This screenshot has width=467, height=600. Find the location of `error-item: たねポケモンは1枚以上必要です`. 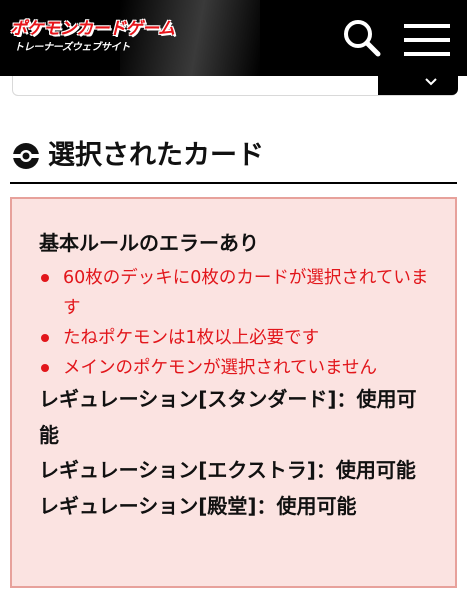

error-item: たねポケモンは1枚以上必要です is located at coordinates (239, 338).